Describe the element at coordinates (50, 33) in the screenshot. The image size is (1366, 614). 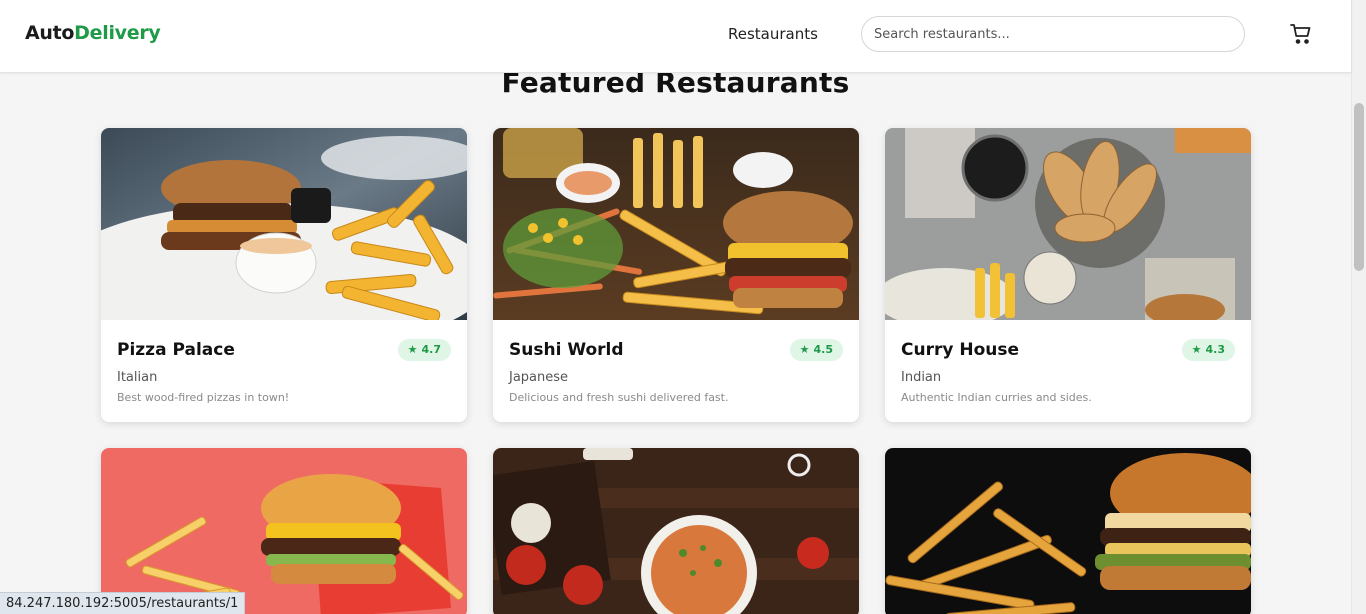
I see `logo-auto-text: Auto` at that location.